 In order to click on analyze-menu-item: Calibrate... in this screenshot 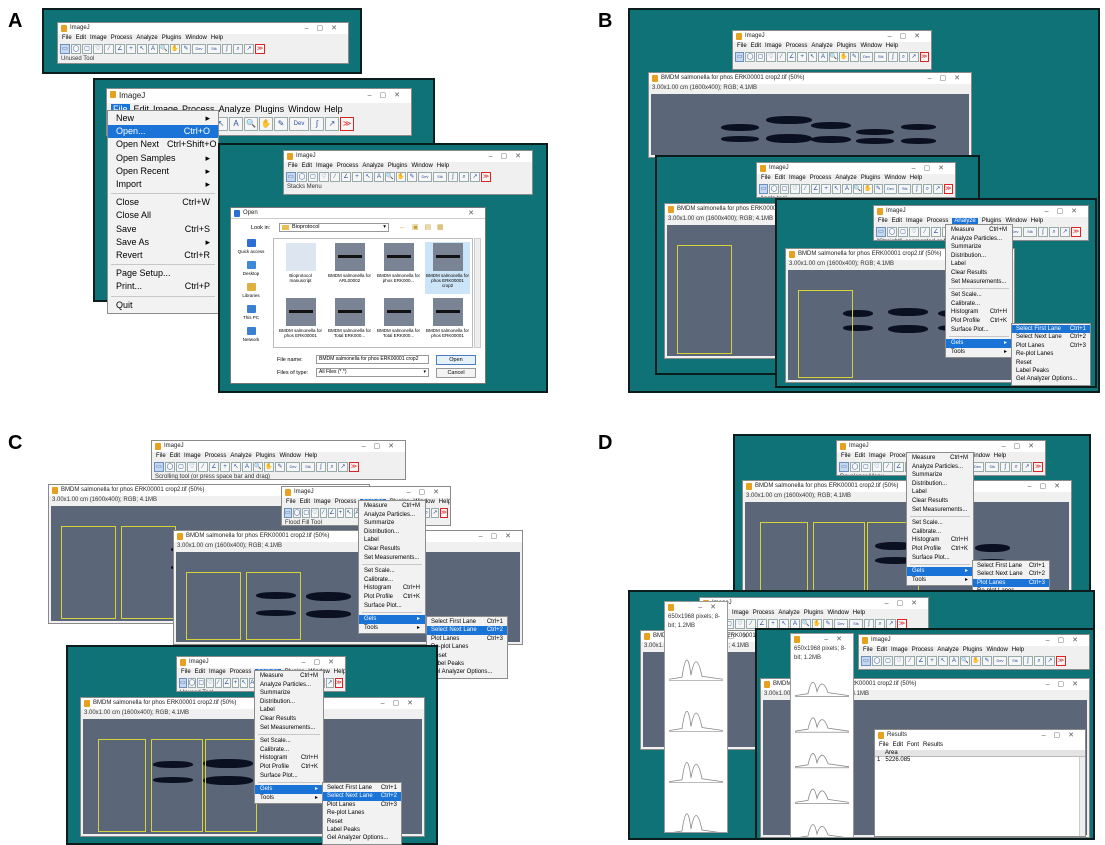, I will do `click(979, 304)`.